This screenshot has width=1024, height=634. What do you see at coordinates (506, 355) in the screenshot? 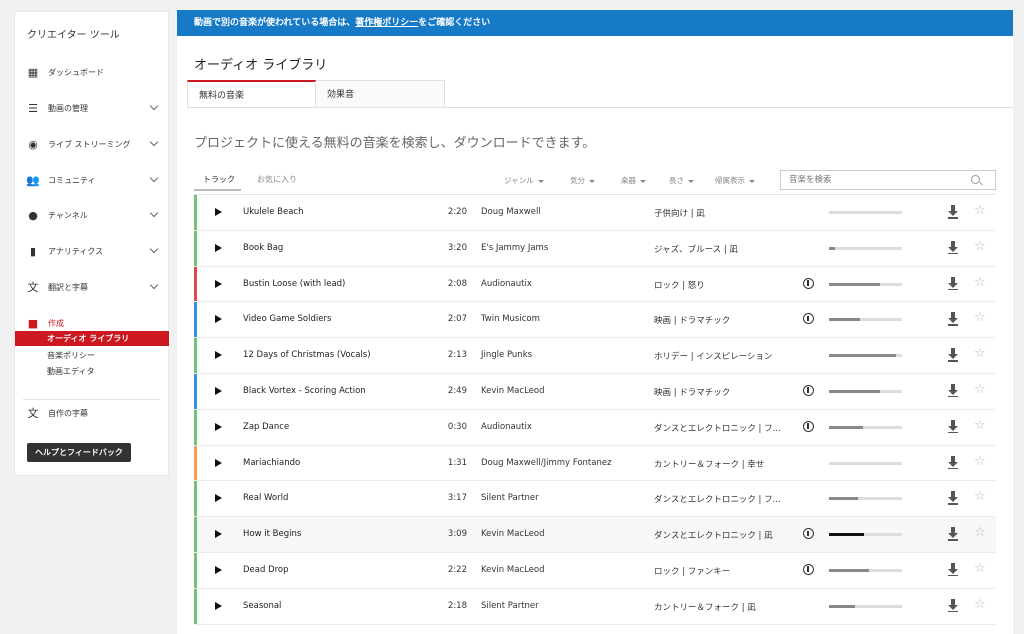
I see `track-artist: Jingle Punks` at bounding box center [506, 355].